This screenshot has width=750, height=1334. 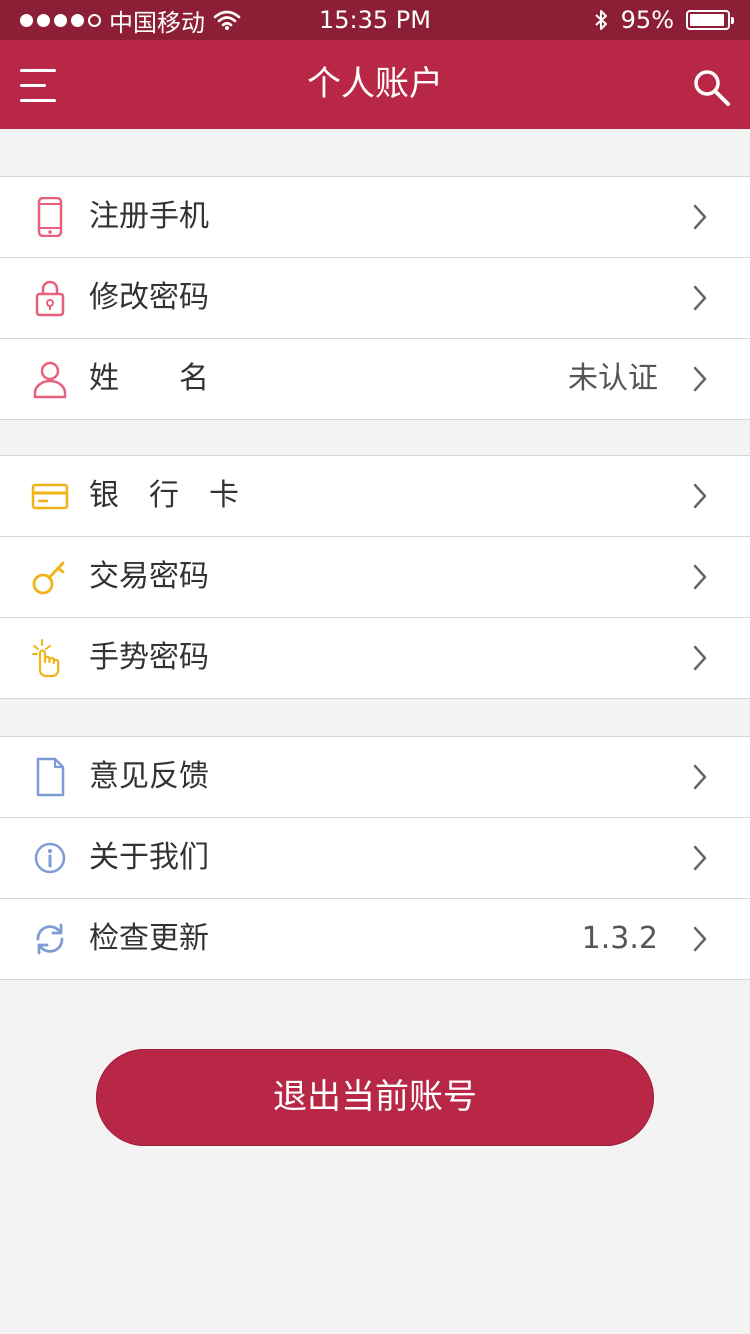 I want to click on menu-item-gesture-password: 手势密码, so click(x=375, y=658).